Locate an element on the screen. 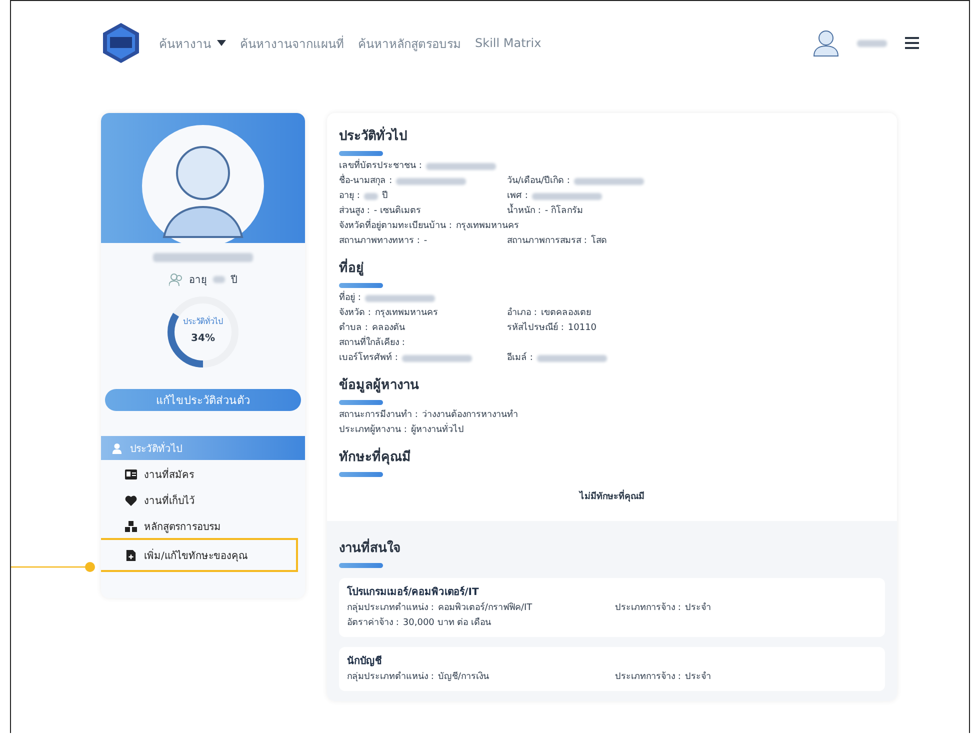 The height and width of the screenshot is (735, 980). field-value: 10110 is located at coordinates (582, 328).